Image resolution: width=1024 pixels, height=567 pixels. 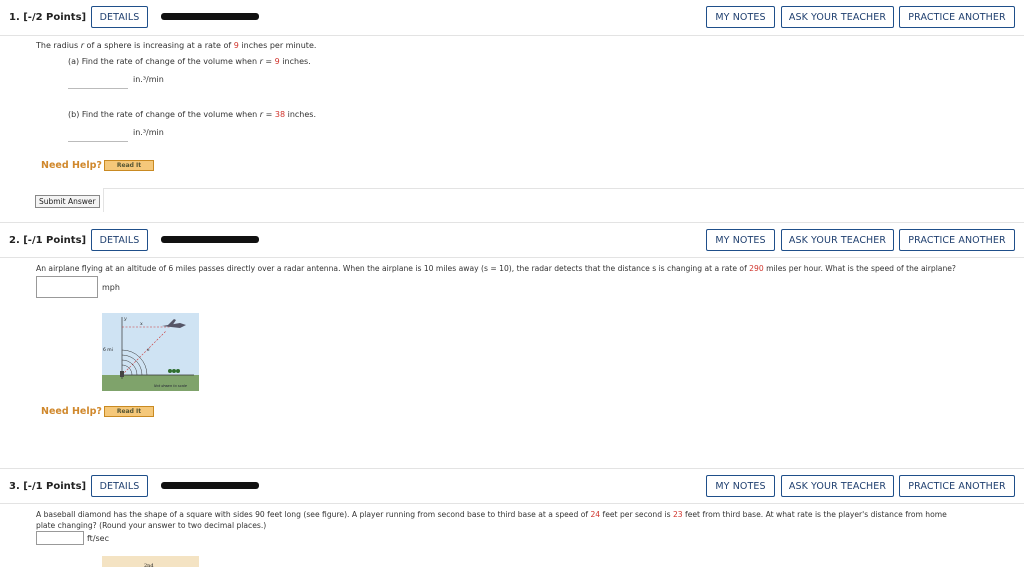 I want to click on fig-s-label: s, so click(x=148, y=350).